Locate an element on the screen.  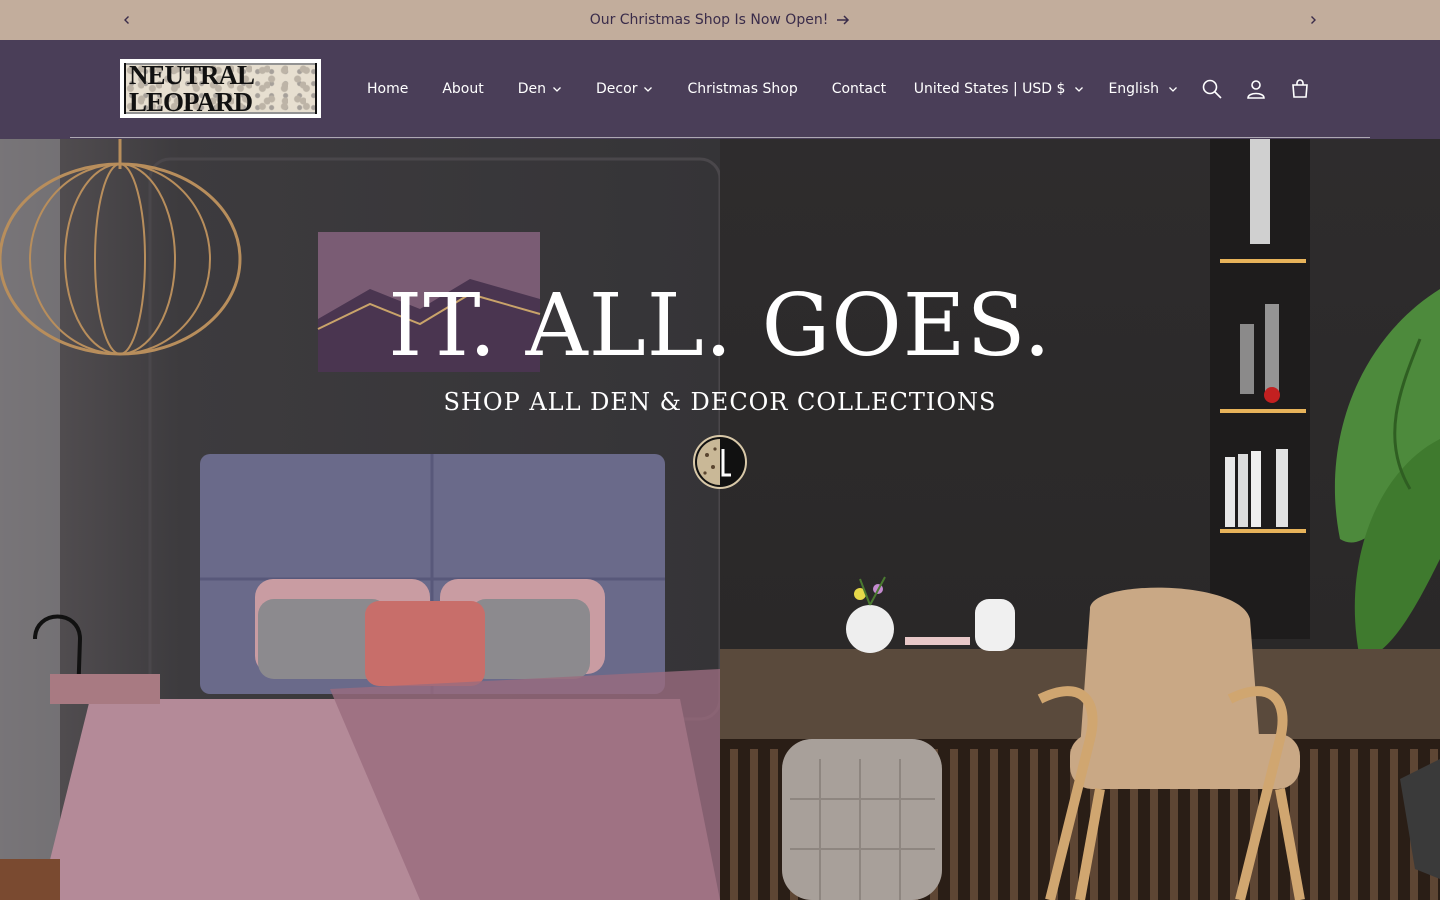
announcement-next-button is located at coordinates (1313, 20).